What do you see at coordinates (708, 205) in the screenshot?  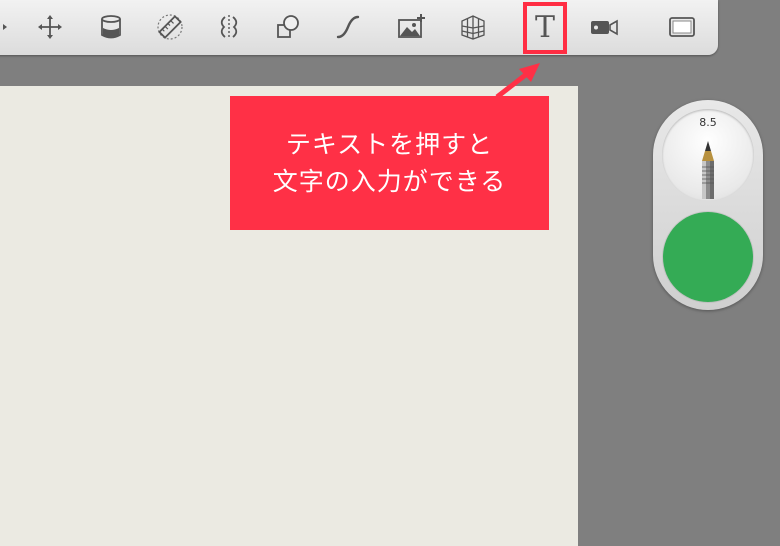 I see `brush-color-palette: 8.5` at bounding box center [708, 205].